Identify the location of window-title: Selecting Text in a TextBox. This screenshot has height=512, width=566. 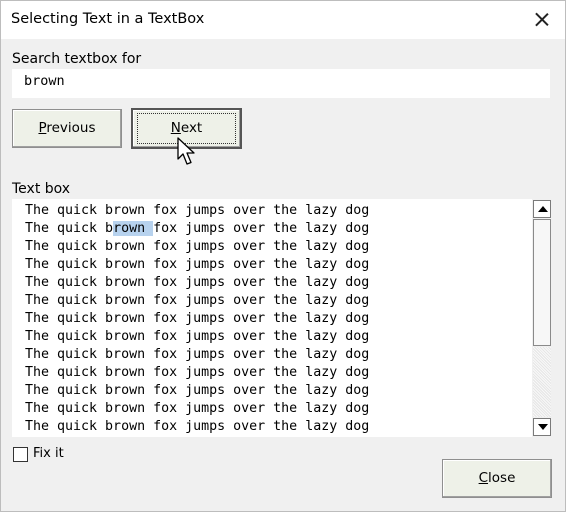
(108, 19).